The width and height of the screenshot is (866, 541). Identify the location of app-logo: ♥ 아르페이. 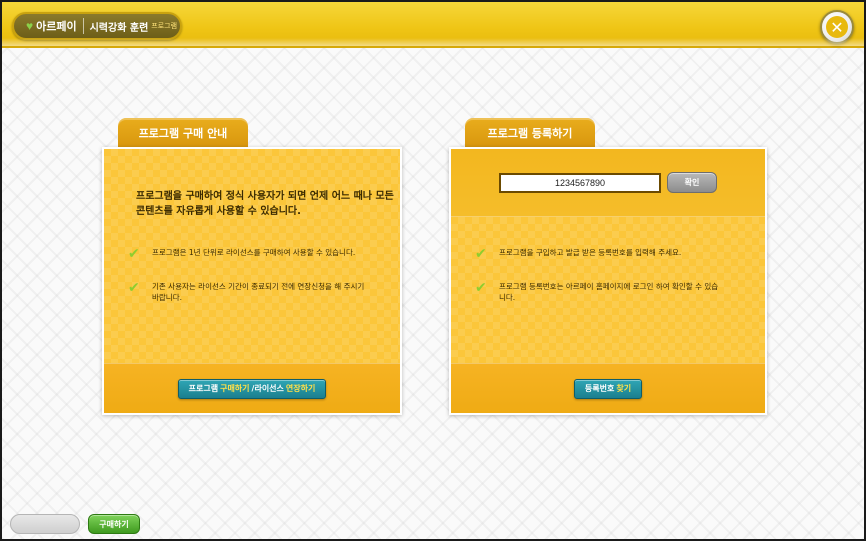
(51, 26).